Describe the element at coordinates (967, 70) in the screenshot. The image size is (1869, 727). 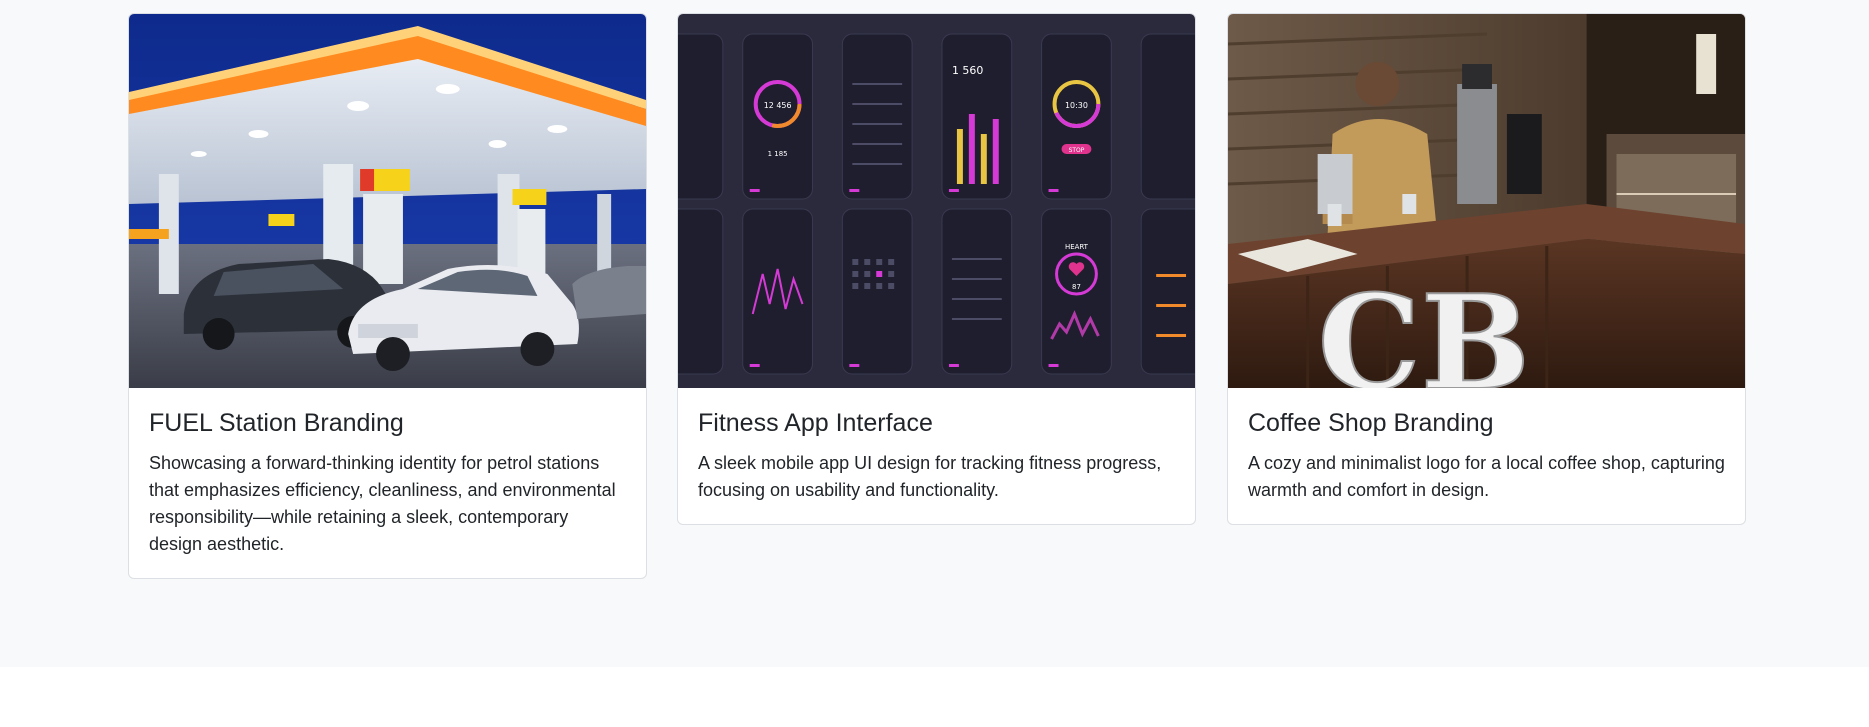
I see `distance-value: 1 560` at that location.